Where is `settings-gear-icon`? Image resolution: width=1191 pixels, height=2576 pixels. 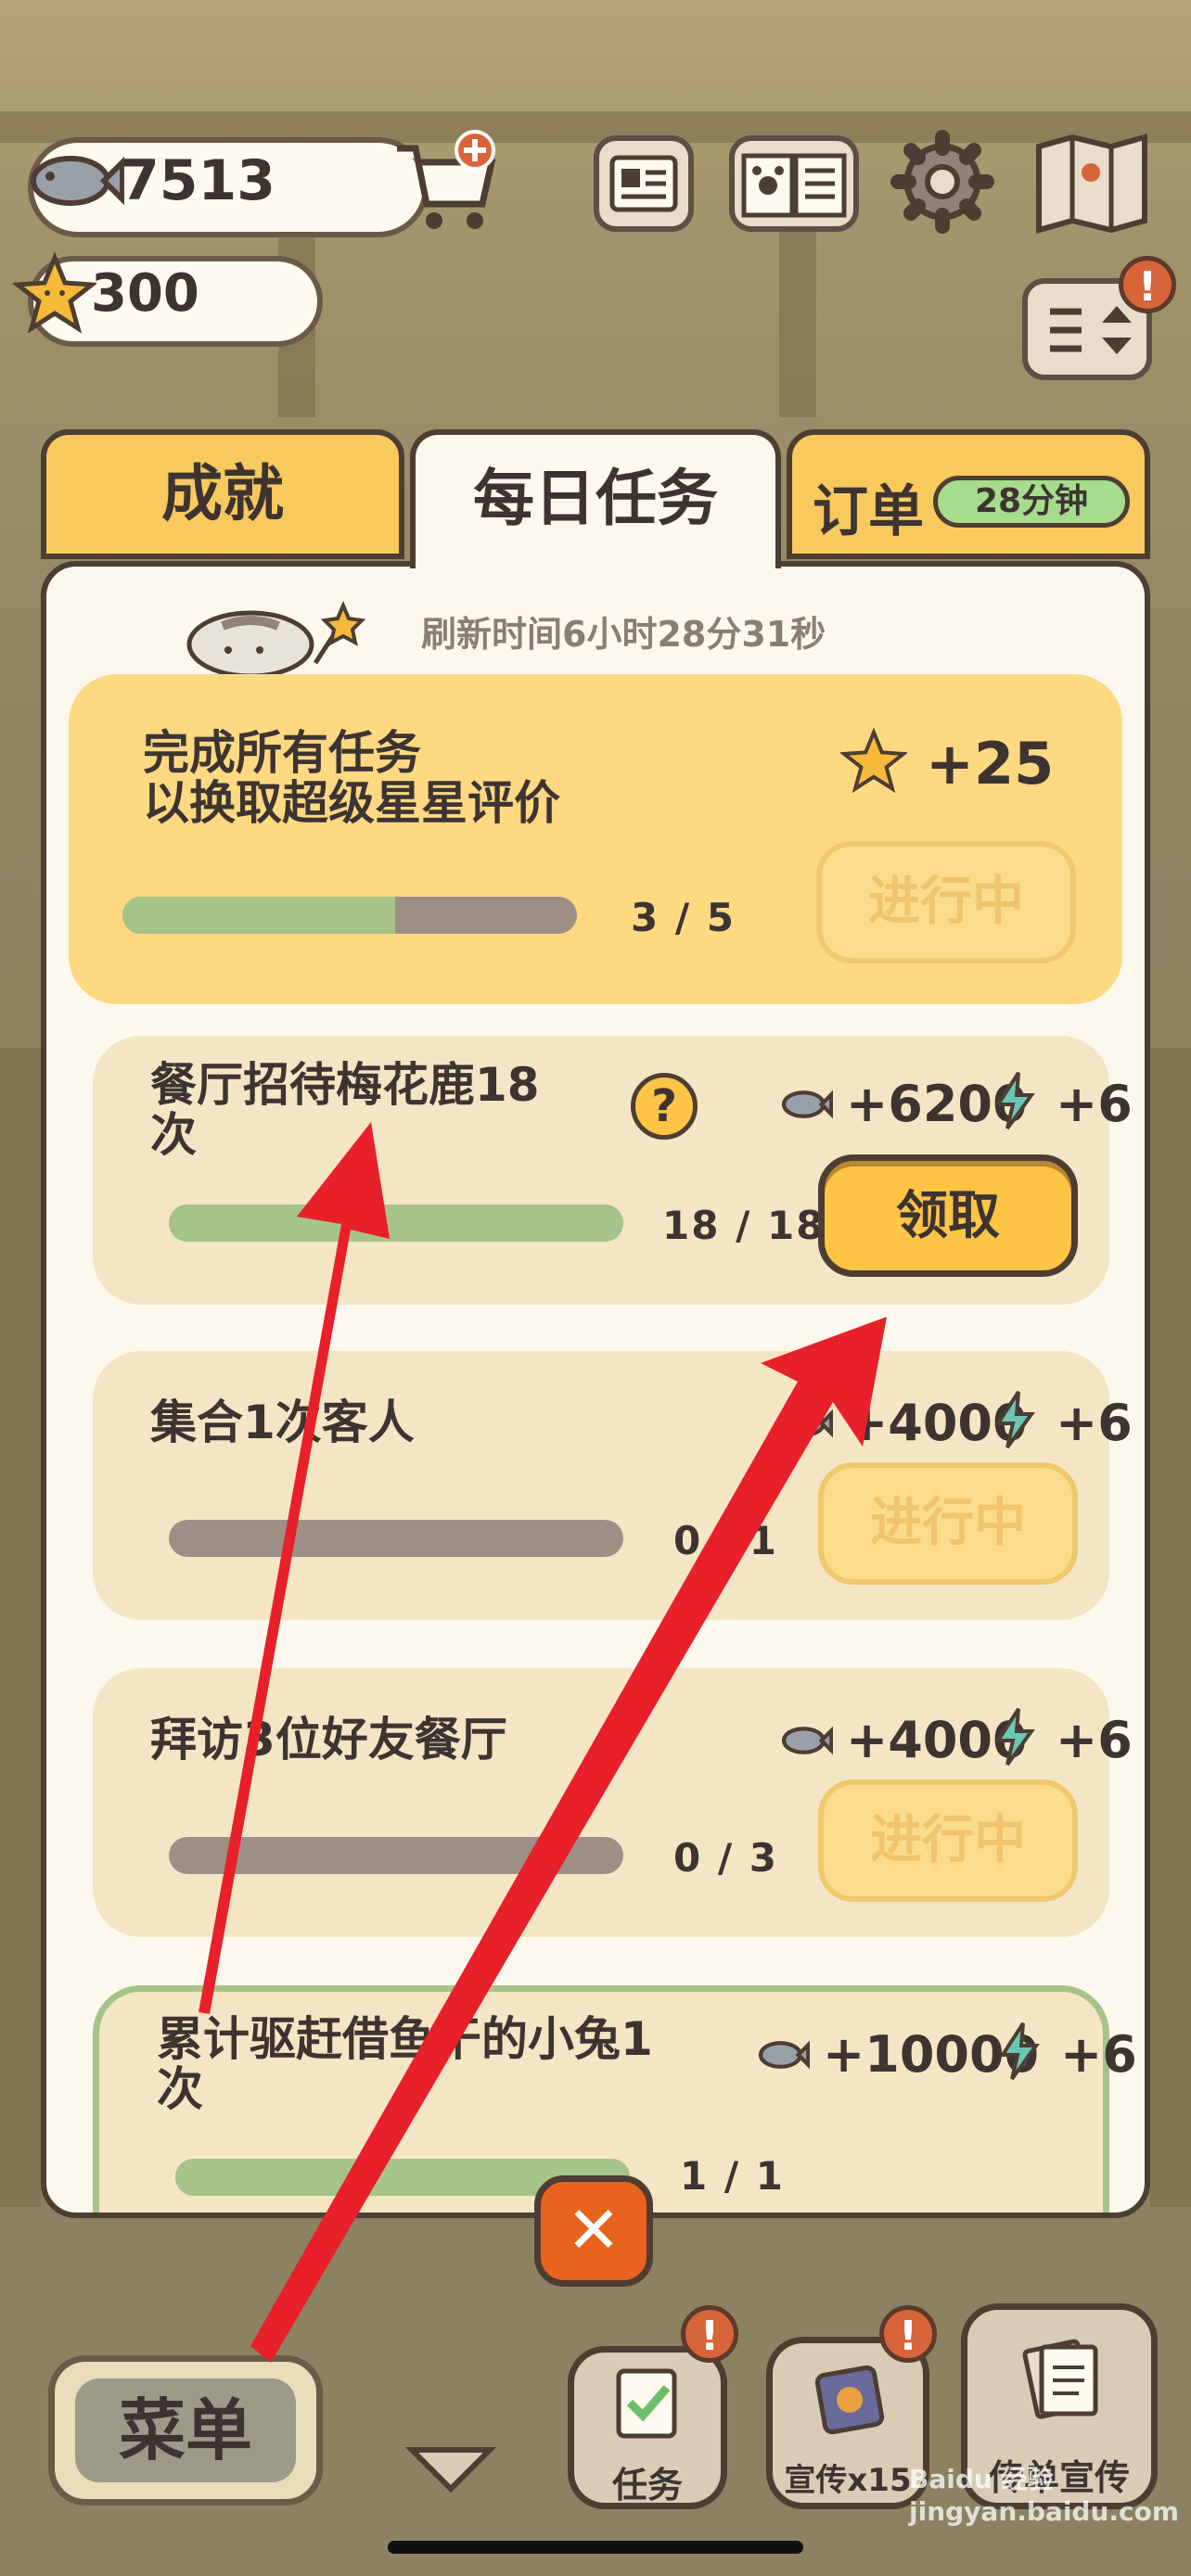 settings-gear-icon is located at coordinates (942, 183).